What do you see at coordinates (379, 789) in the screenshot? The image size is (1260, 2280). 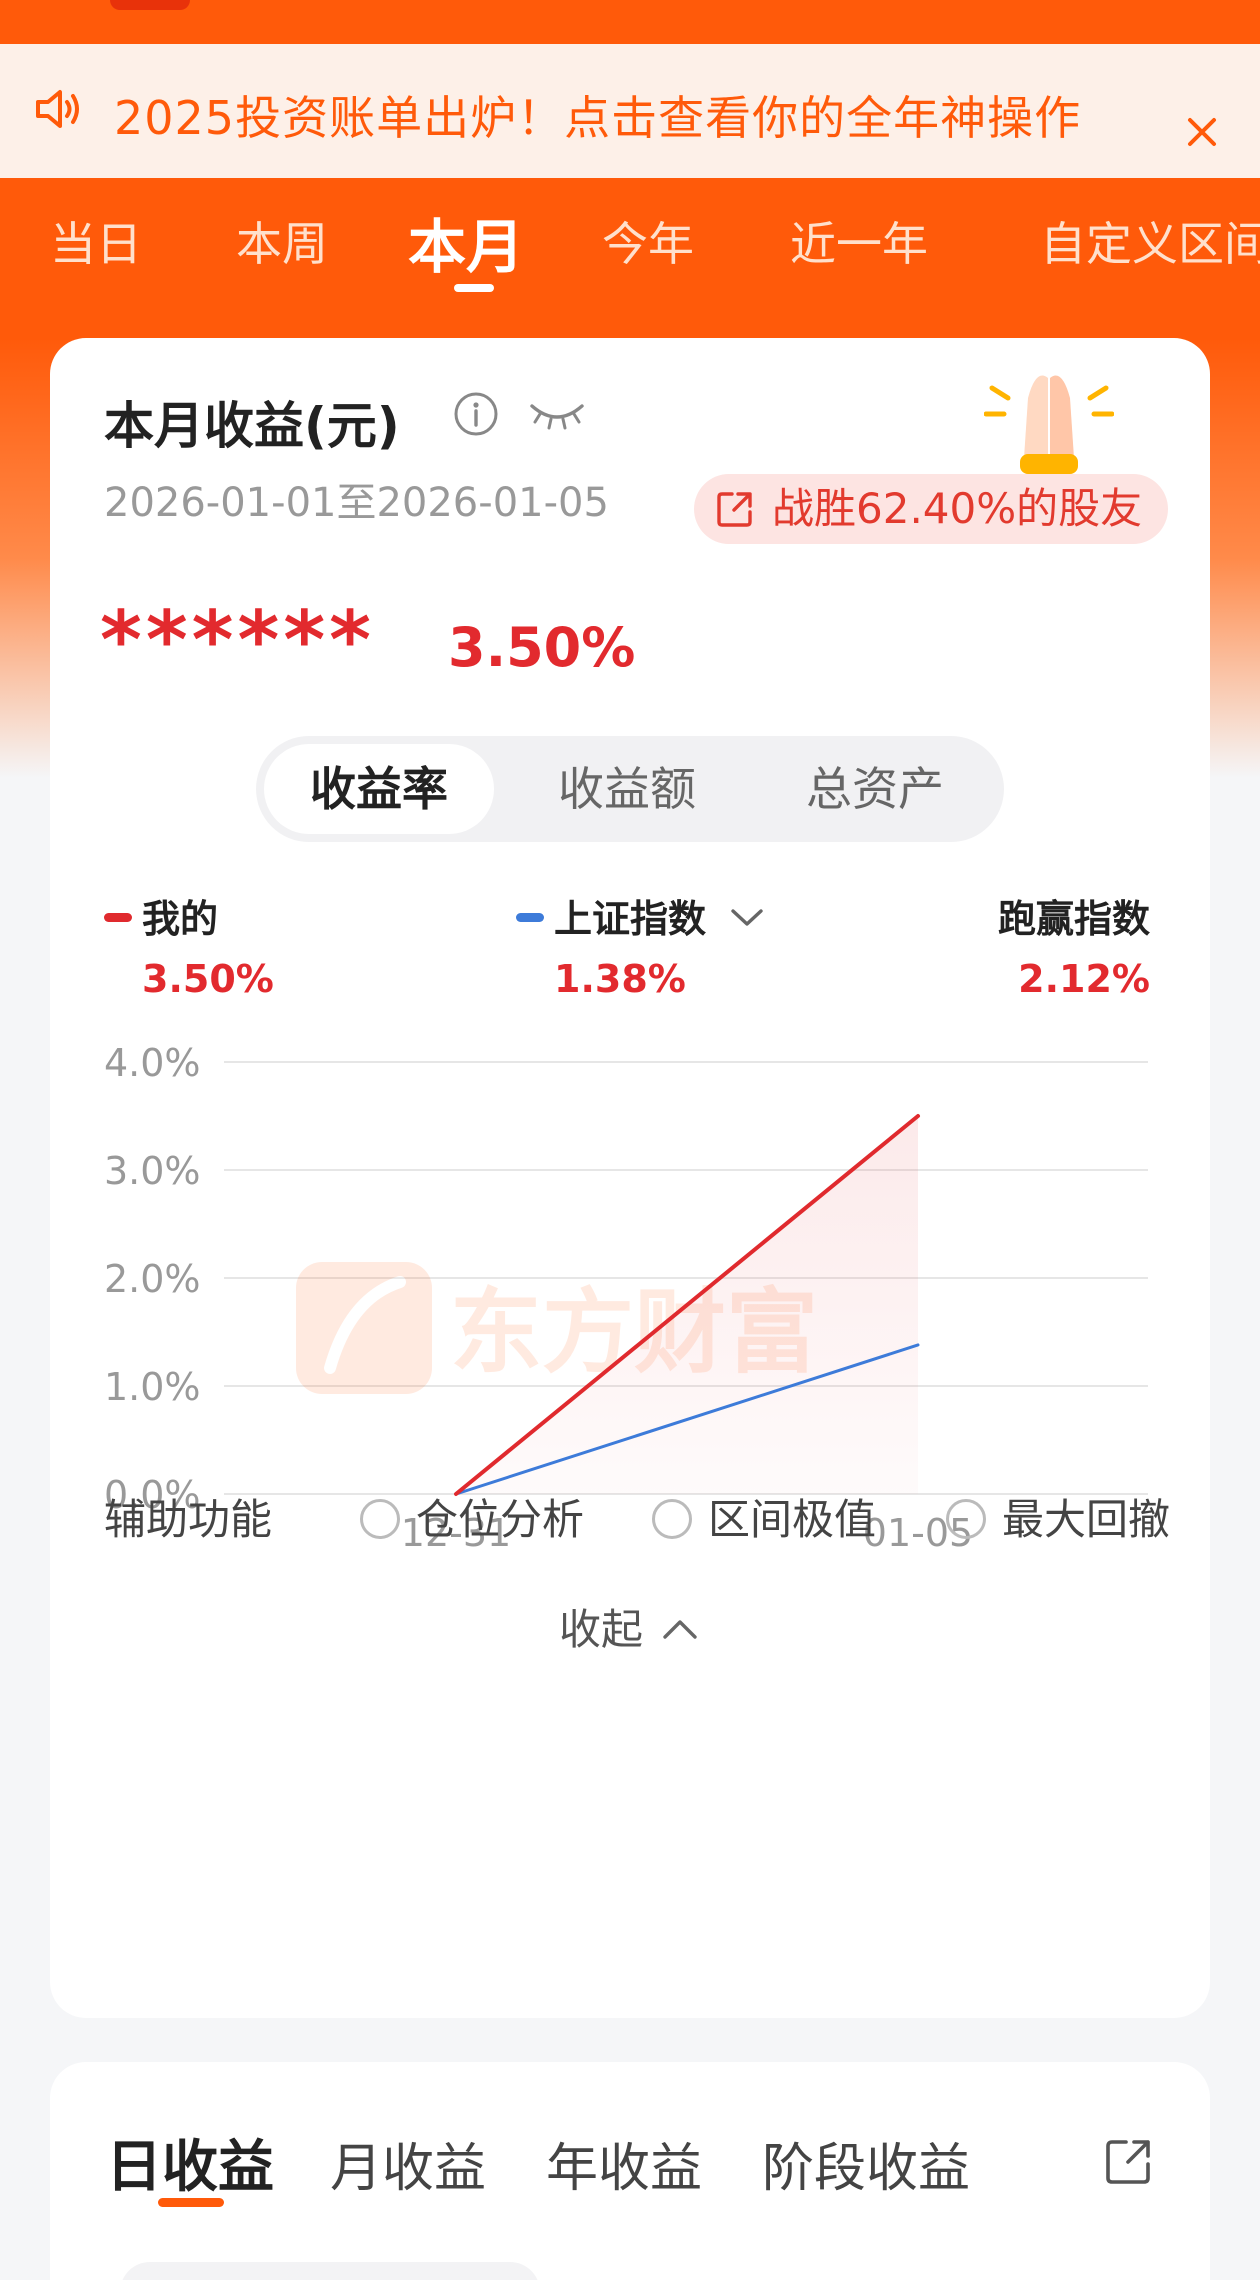 I see `segment-return-rate: 收益率` at bounding box center [379, 789].